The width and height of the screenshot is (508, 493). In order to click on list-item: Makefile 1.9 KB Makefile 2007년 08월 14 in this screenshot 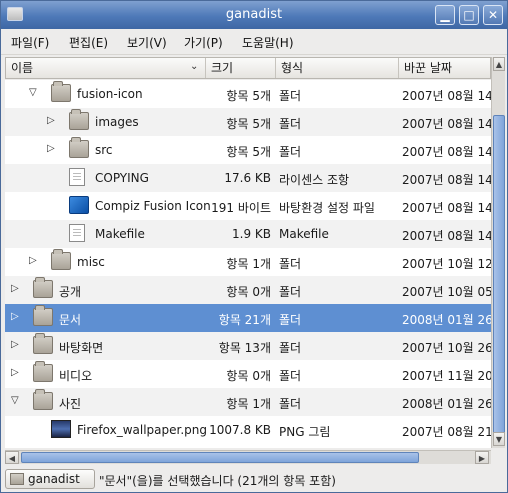, I will do `click(248, 234)`.